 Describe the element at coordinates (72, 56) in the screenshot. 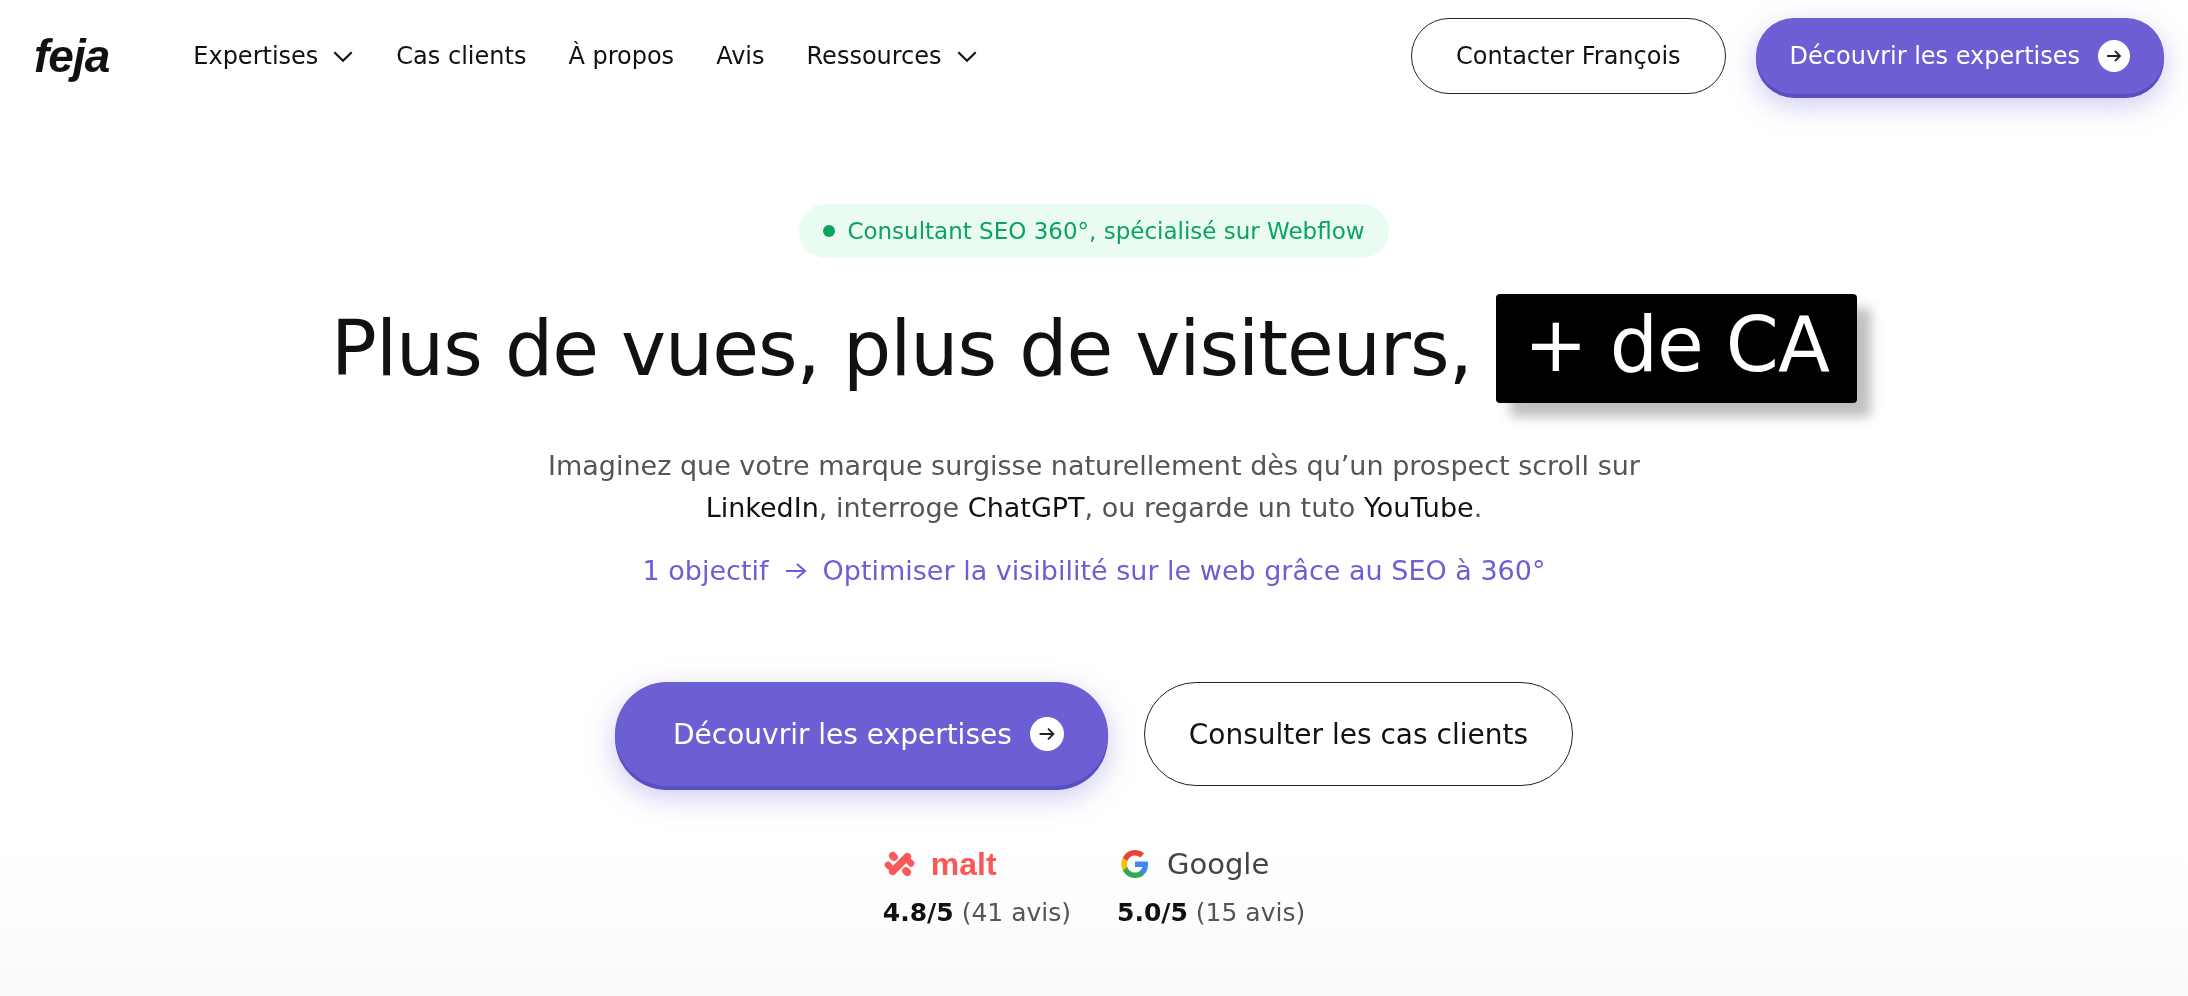

I see `logo: feja` at that location.